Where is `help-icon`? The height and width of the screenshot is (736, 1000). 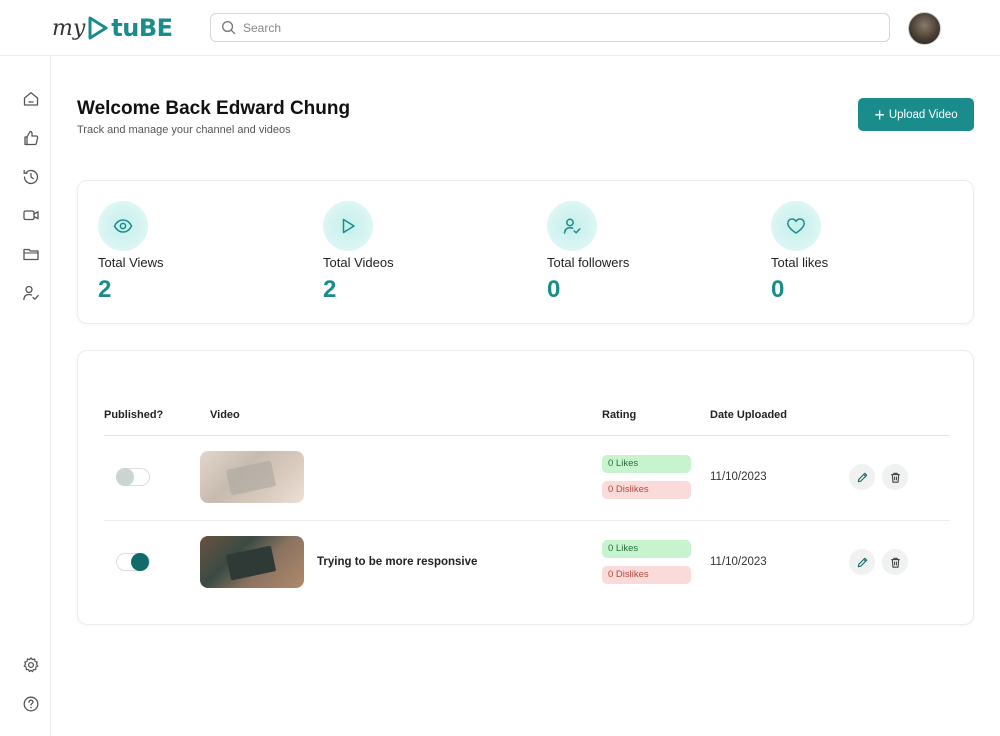 help-icon is located at coordinates (31, 704).